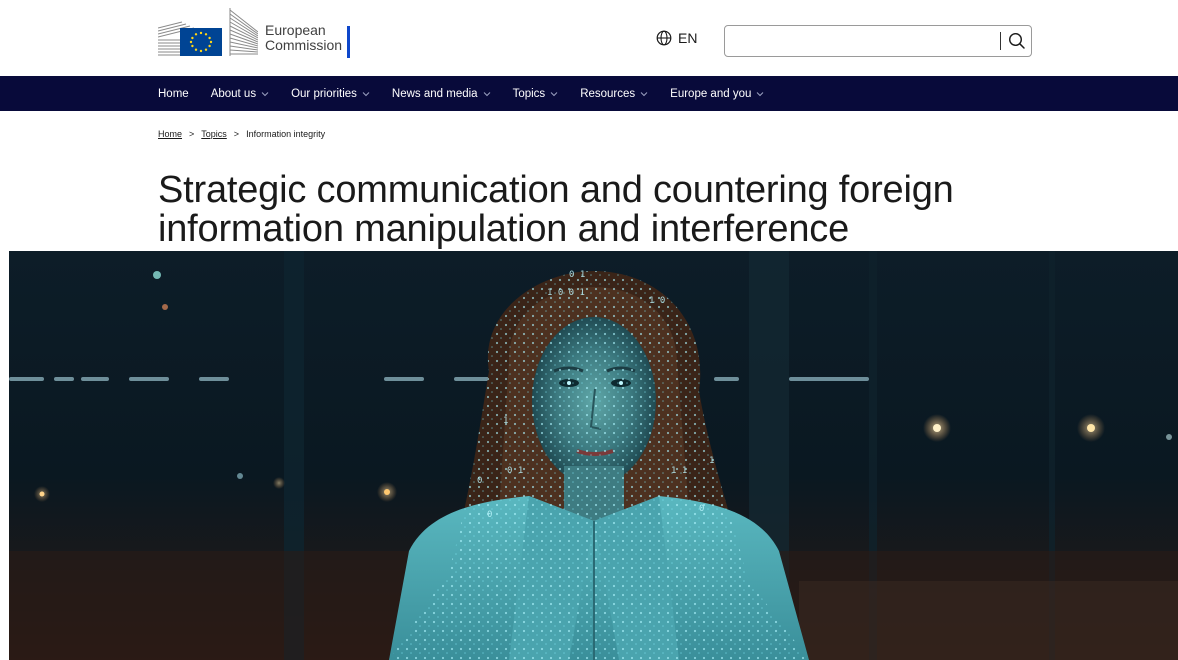 This screenshot has width=1178, height=660. Describe the element at coordinates (657, 301) in the screenshot. I see `svg-text: 1 0` at that location.